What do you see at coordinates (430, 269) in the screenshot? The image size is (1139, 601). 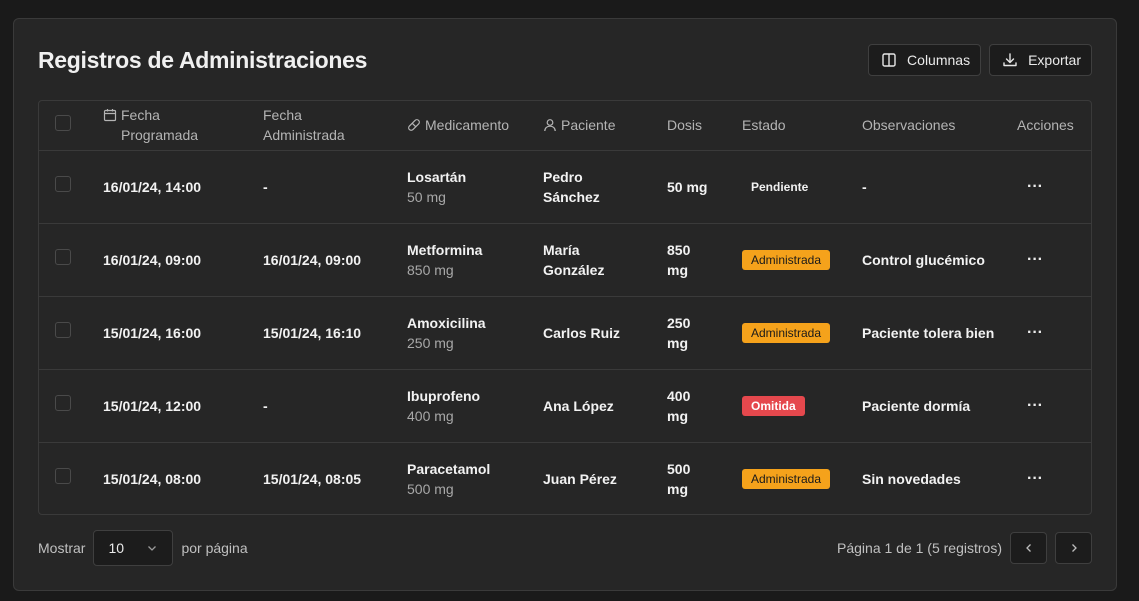 I see `medication-dose: 850 mg` at bounding box center [430, 269].